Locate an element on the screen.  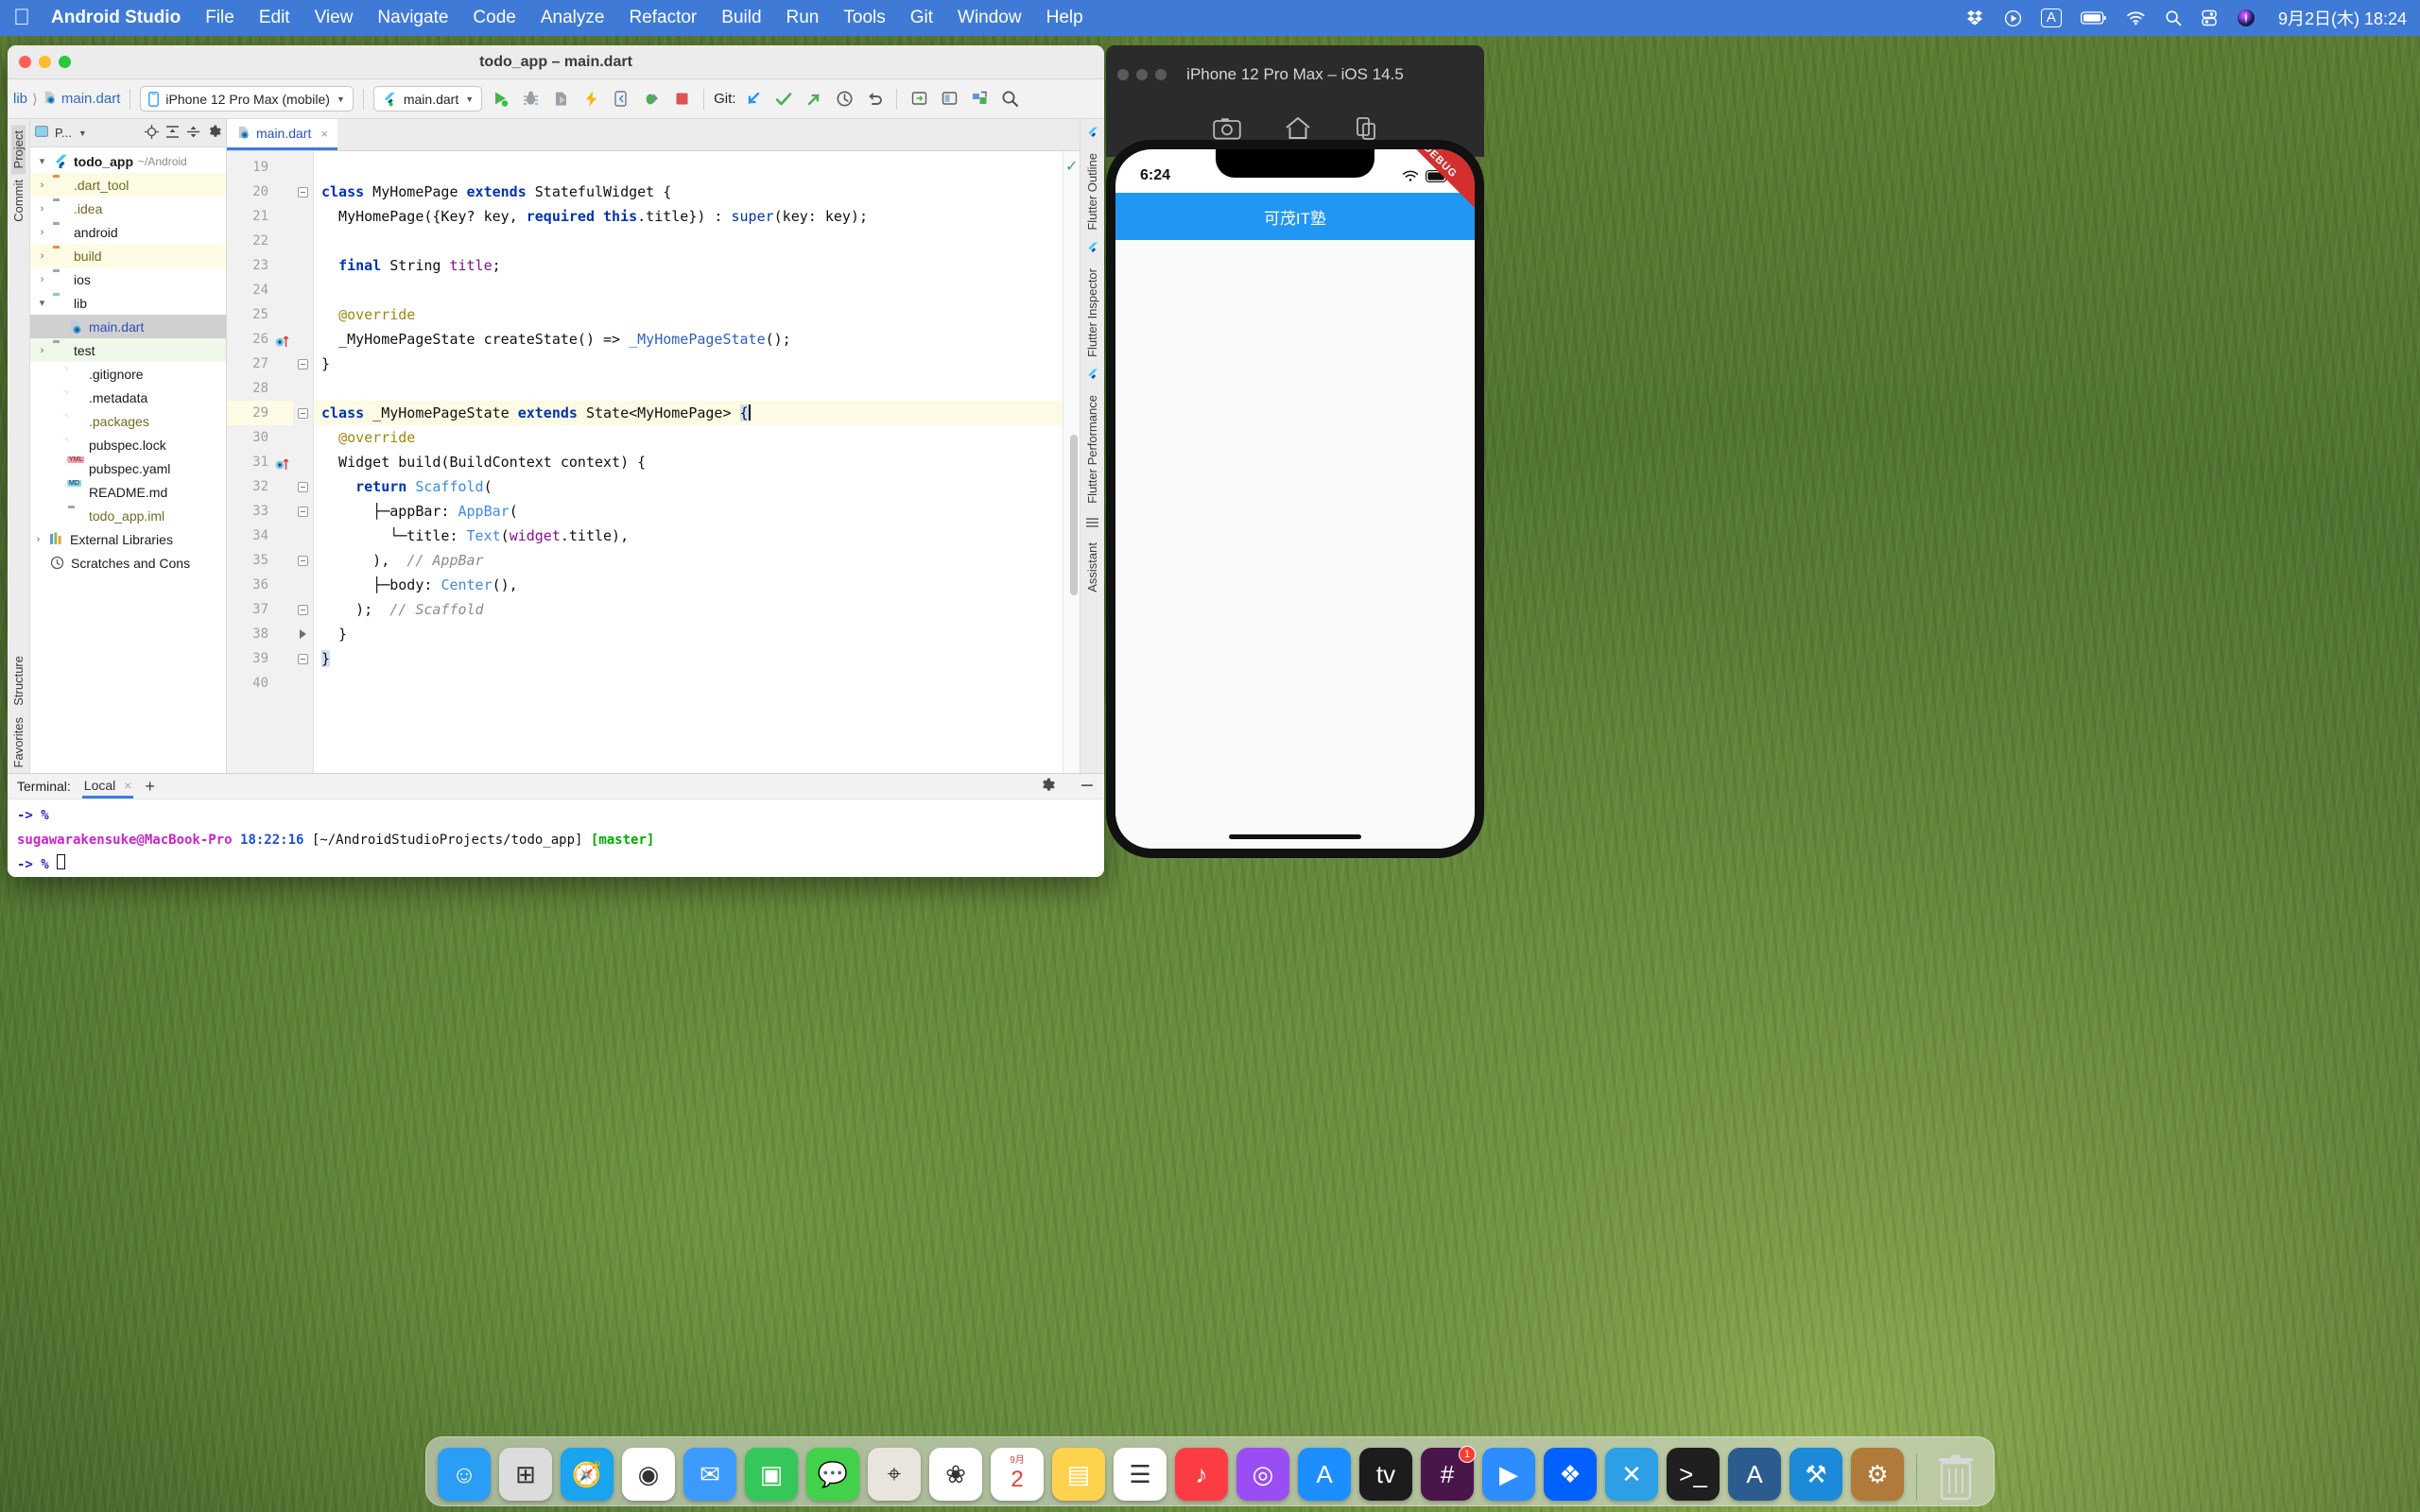
sidebar-item-flutter-inspector: Flutter Inspector is located at coordinates (1092, 313).